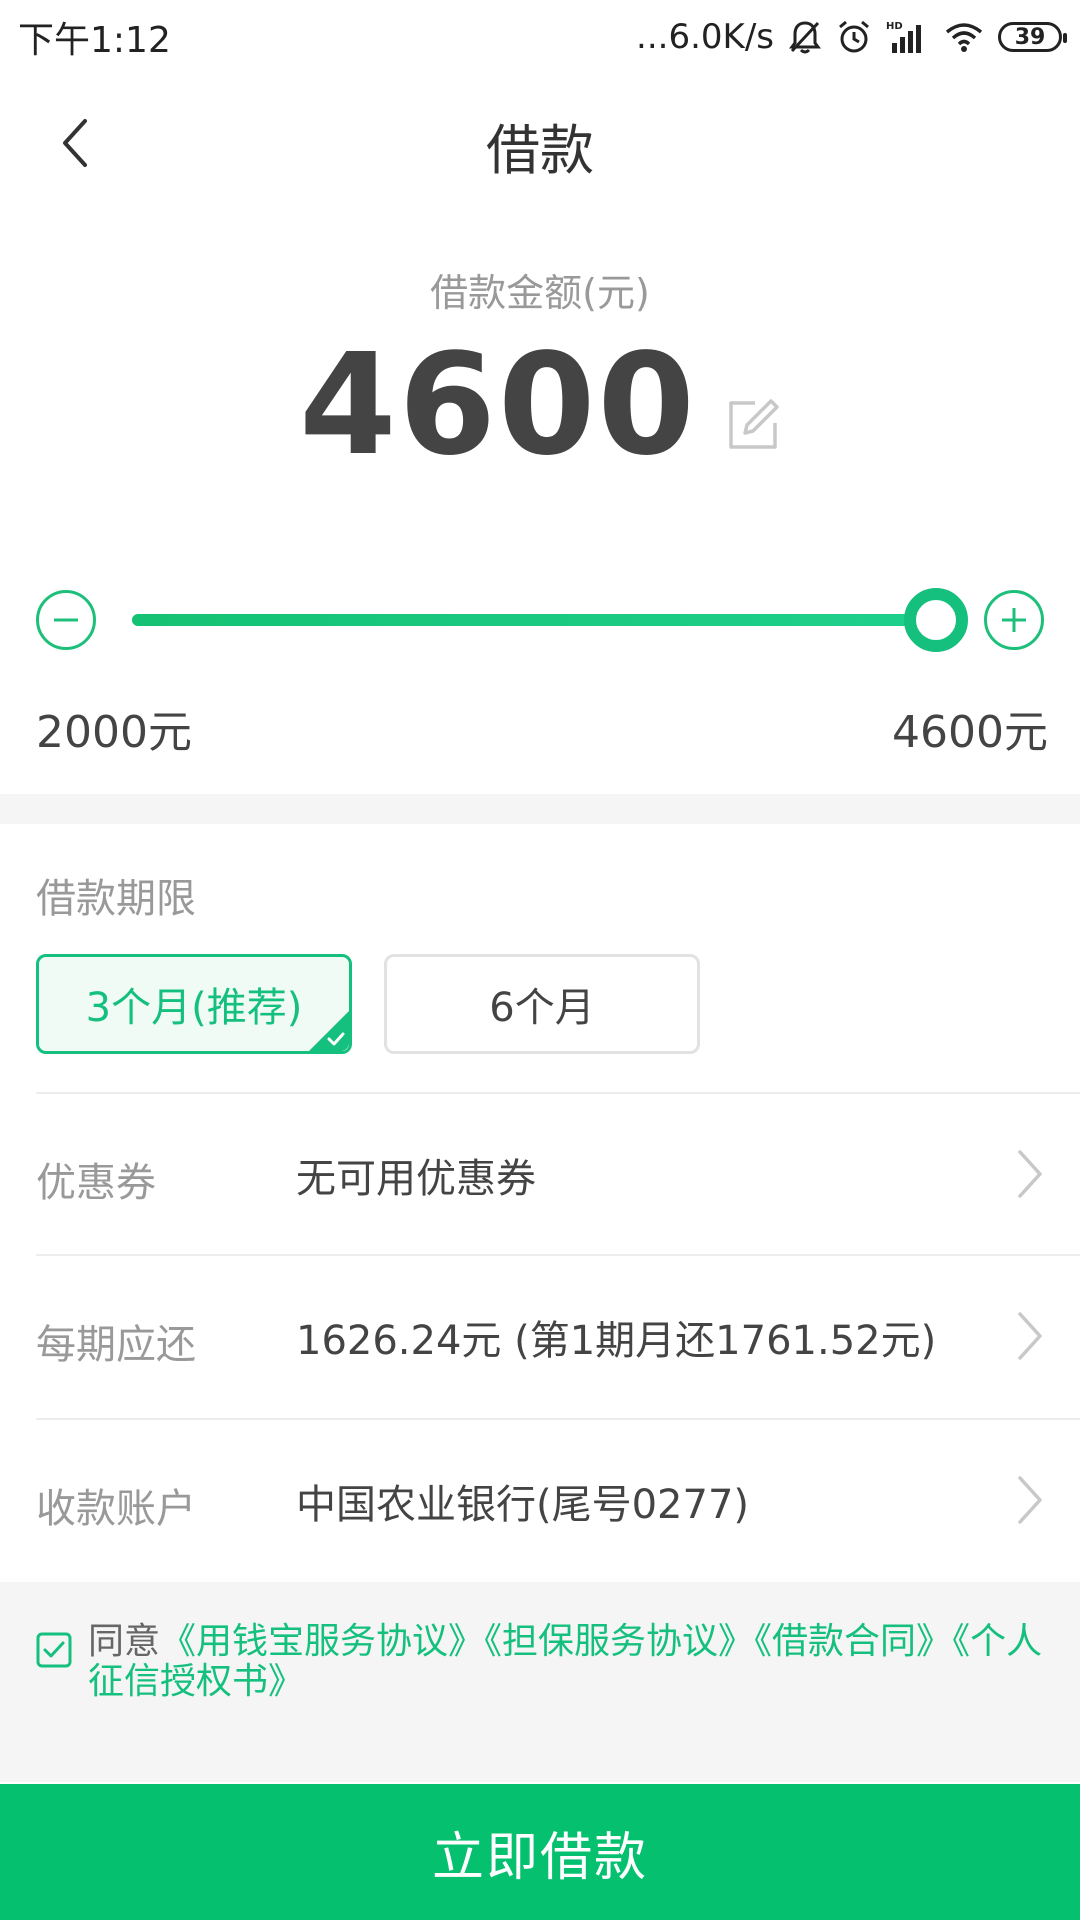 The height and width of the screenshot is (1920, 1080). Describe the element at coordinates (498, 405) in the screenshot. I see `amount-value: 4600` at that location.